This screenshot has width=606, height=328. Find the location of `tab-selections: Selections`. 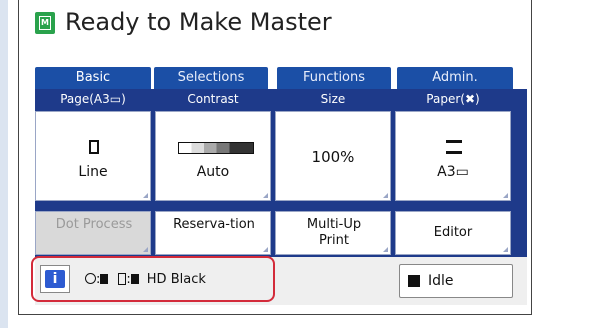

tab-selections: Selections is located at coordinates (211, 78).